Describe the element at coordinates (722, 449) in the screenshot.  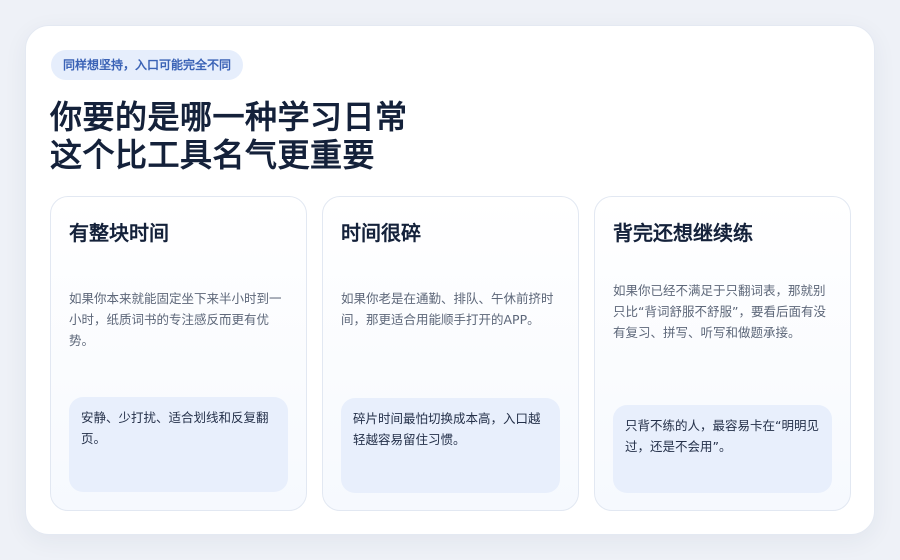
I see `card-note: 只背不练的人，最容易卡在“明明见过，还是不会用”。` at that location.